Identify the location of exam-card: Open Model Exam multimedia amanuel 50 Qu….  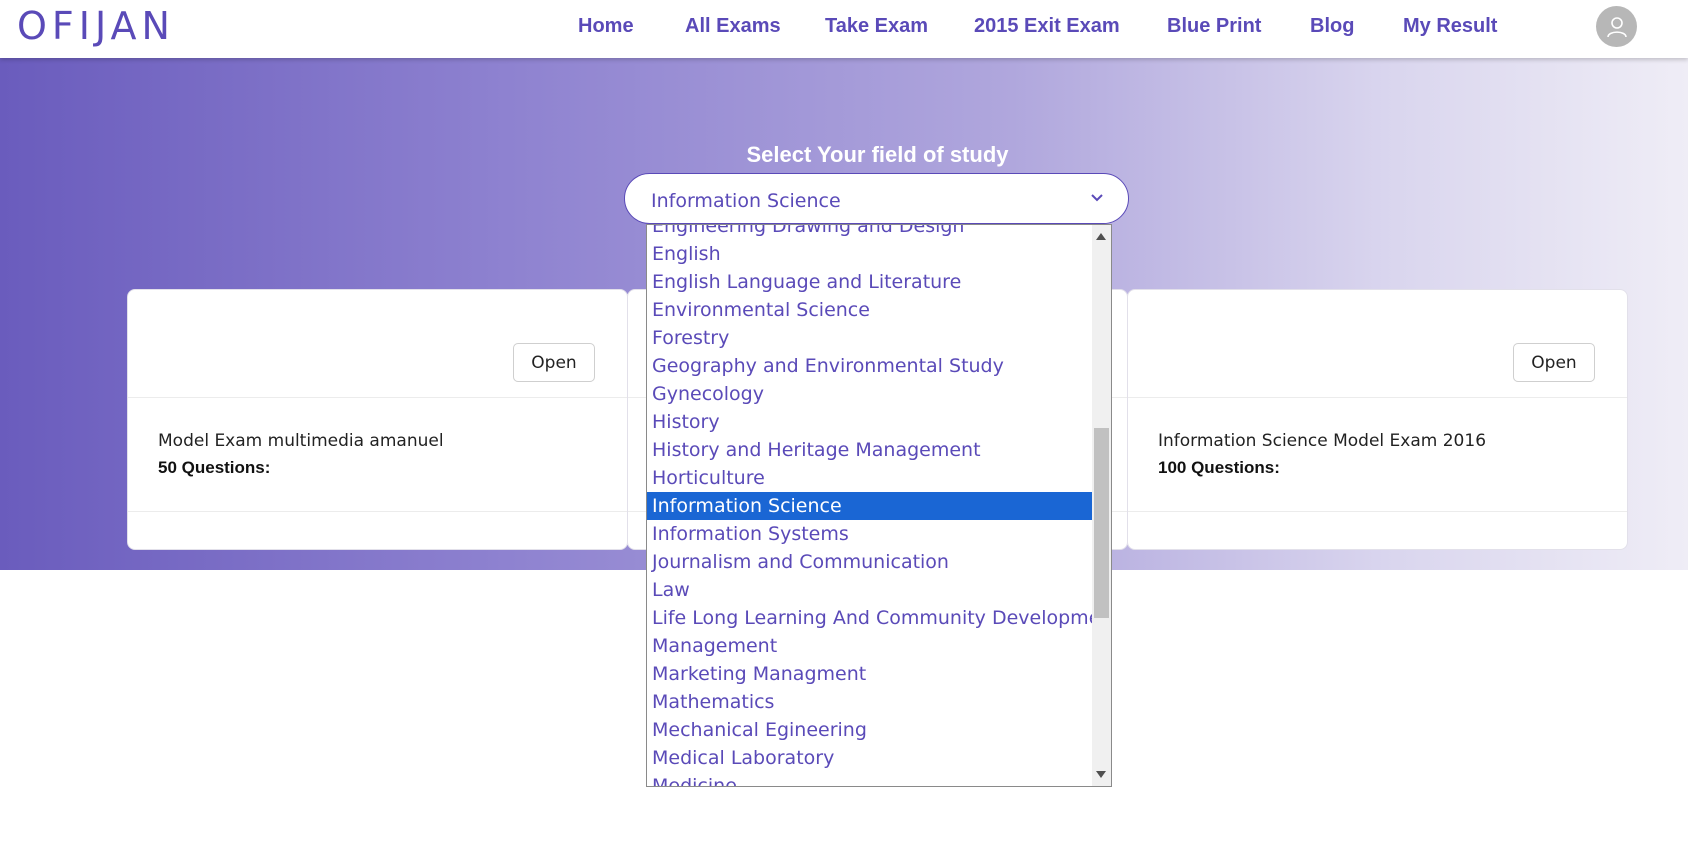
(377, 419).